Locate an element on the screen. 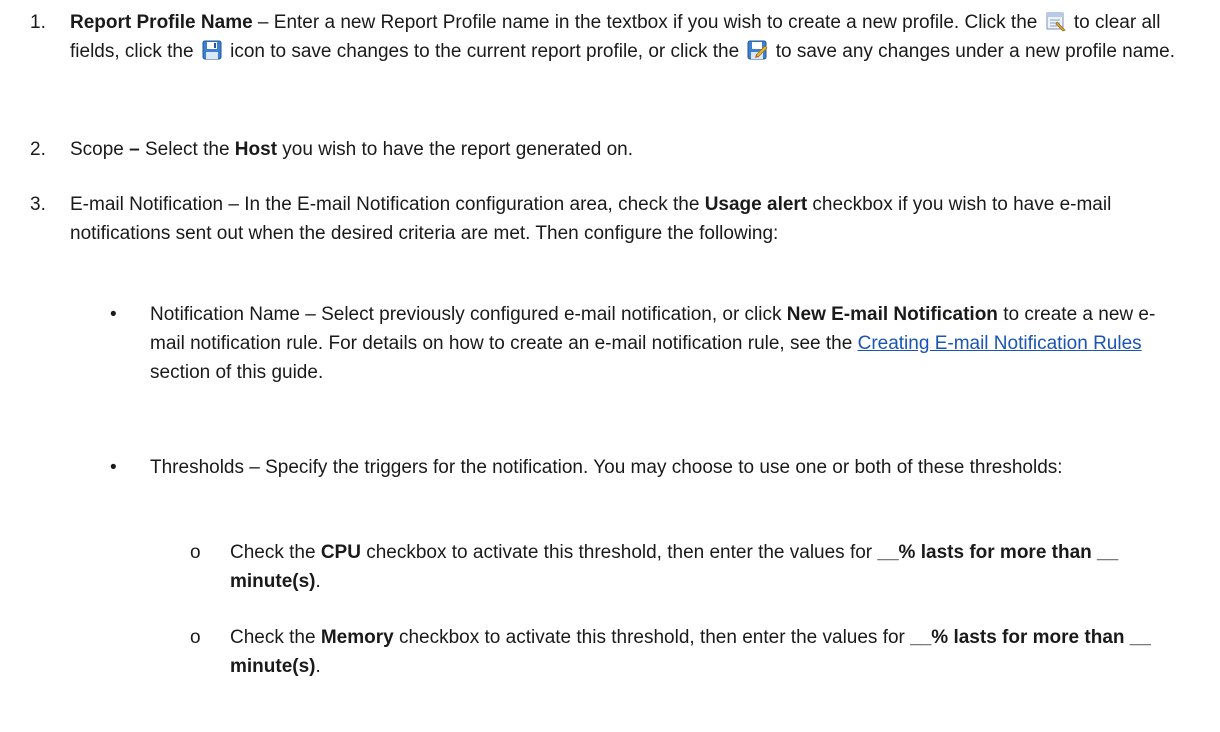  save-icon is located at coordinates (212, 50).